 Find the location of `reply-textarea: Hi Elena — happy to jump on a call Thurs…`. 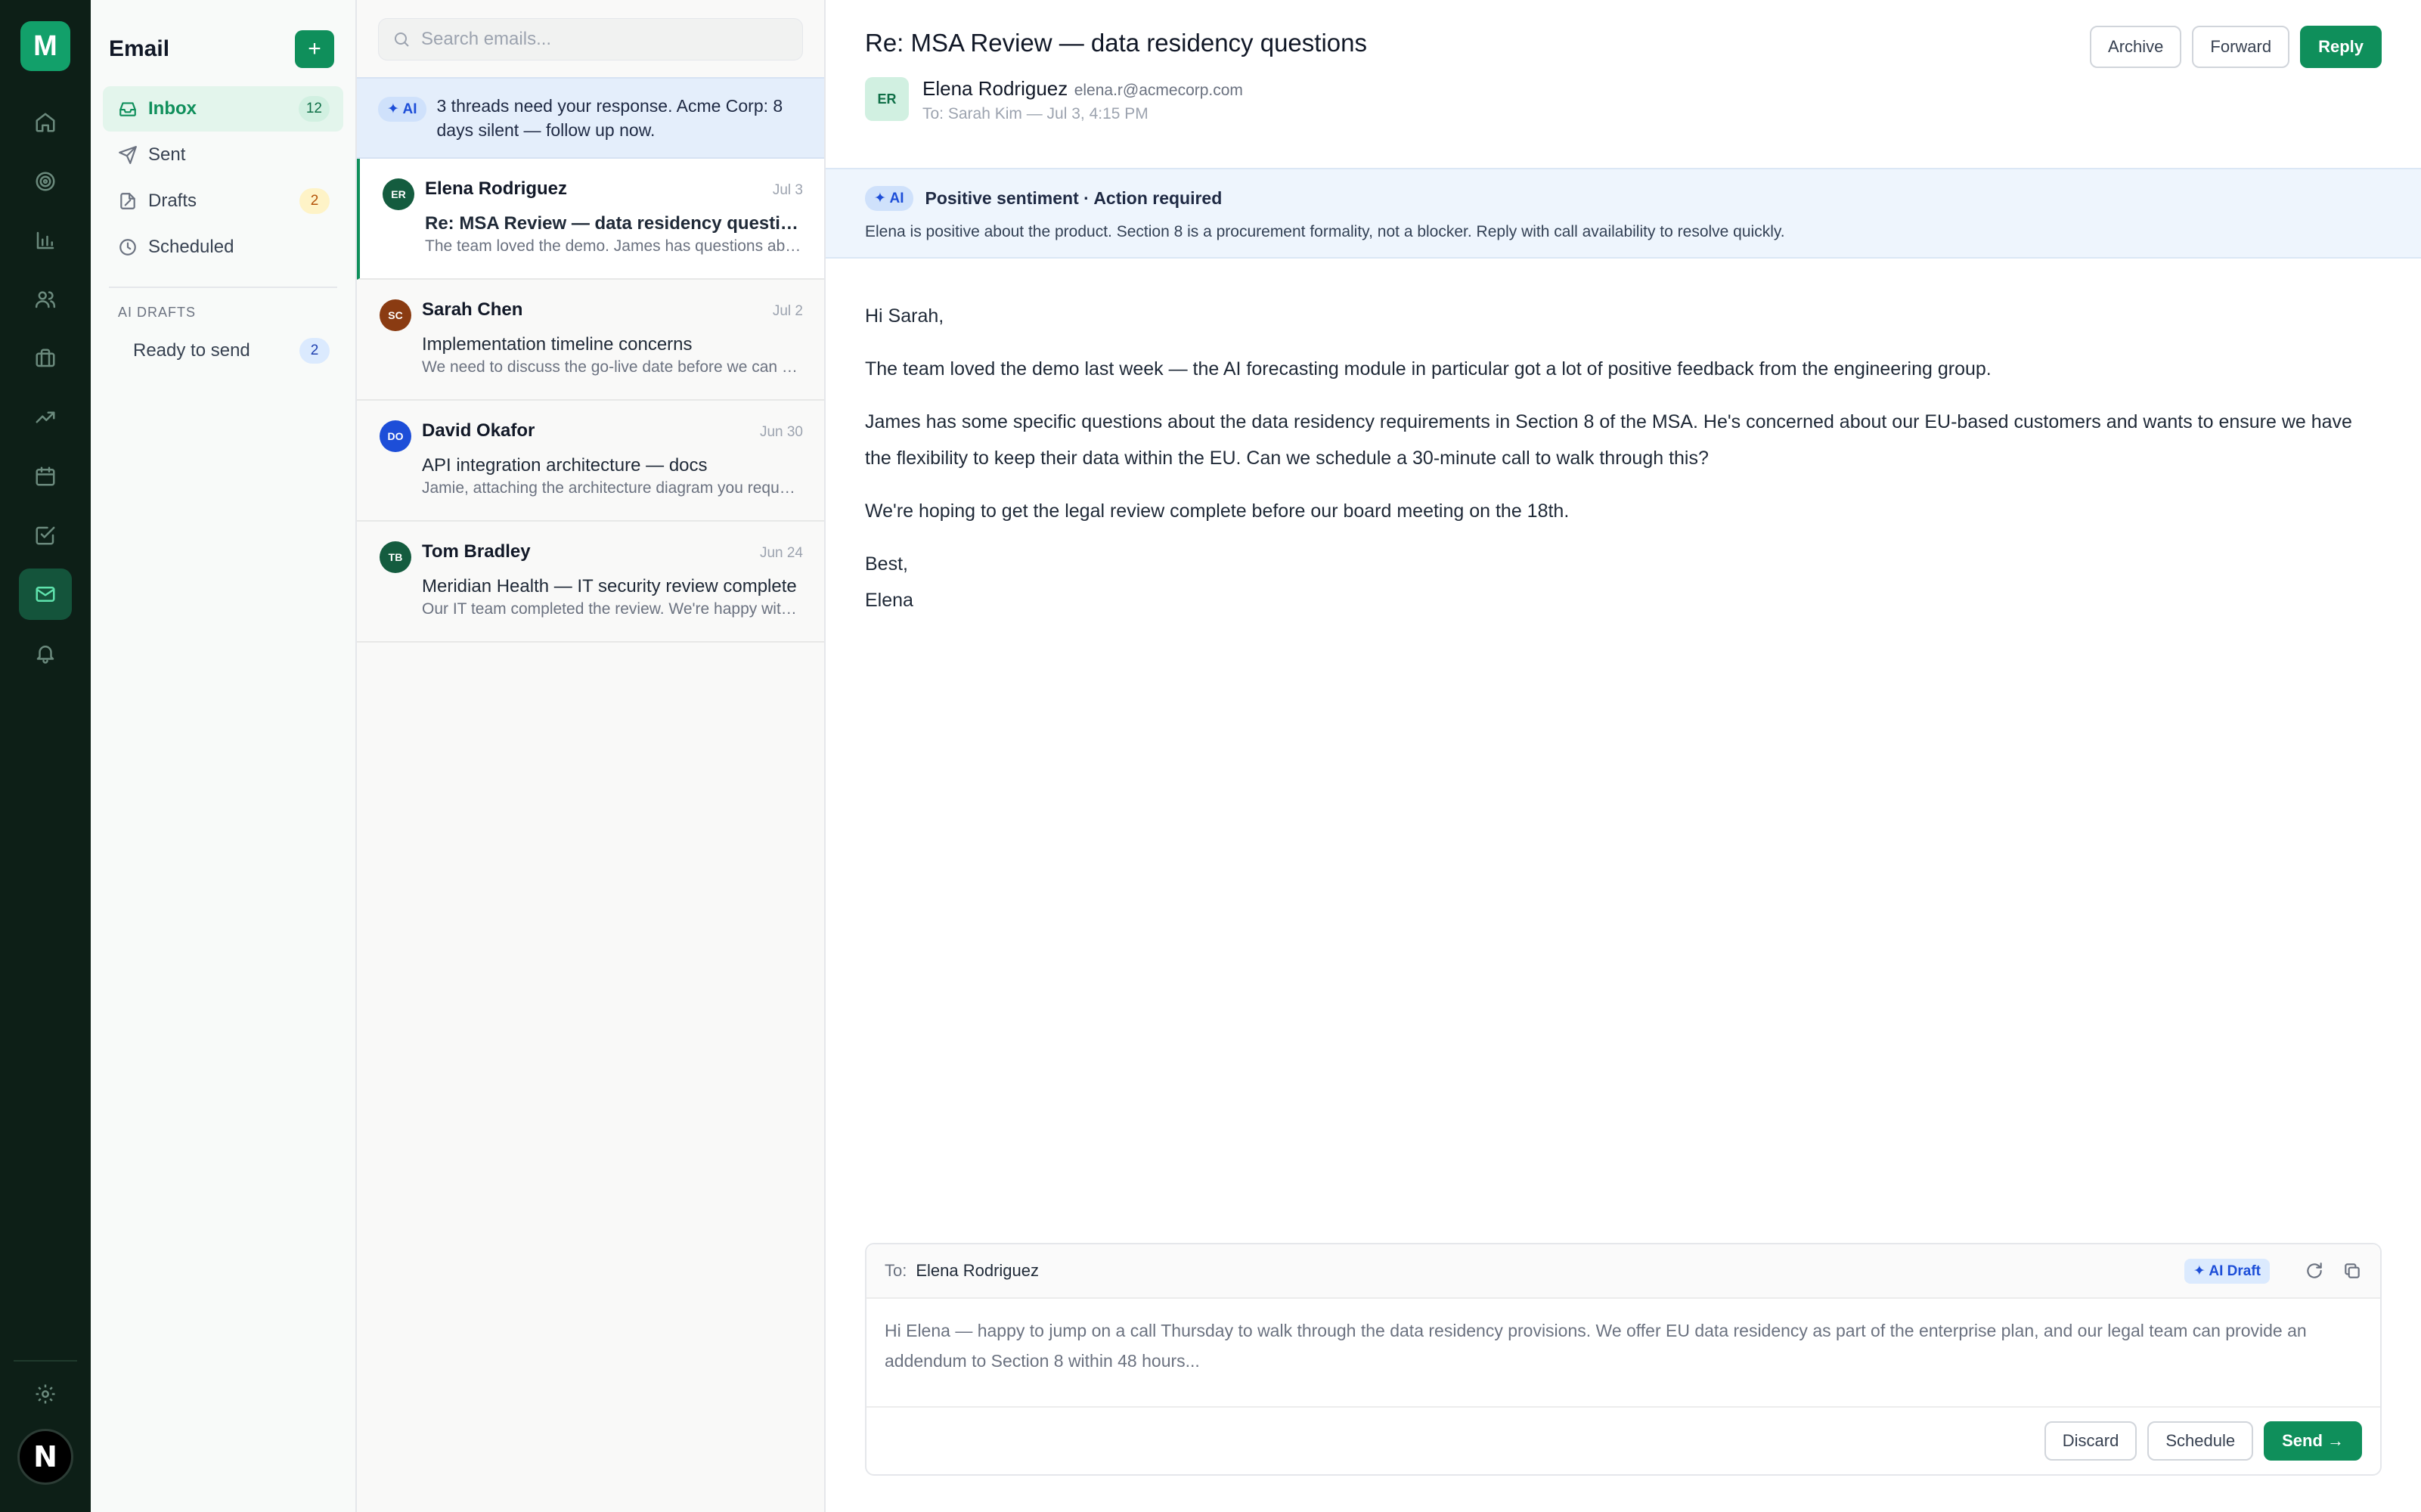

reply-textarea: Hi Elena — happy to jump on a call Thurs… is located at coordinates (1623, 1353).